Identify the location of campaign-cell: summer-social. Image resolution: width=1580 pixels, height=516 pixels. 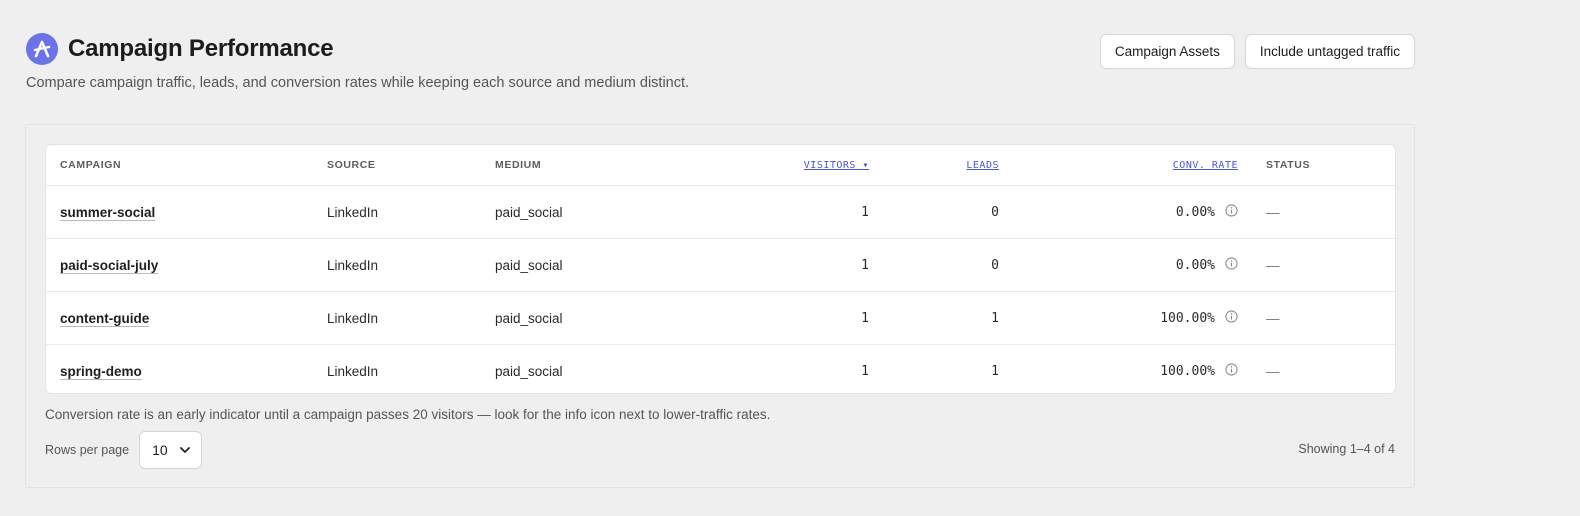
(186, 212).